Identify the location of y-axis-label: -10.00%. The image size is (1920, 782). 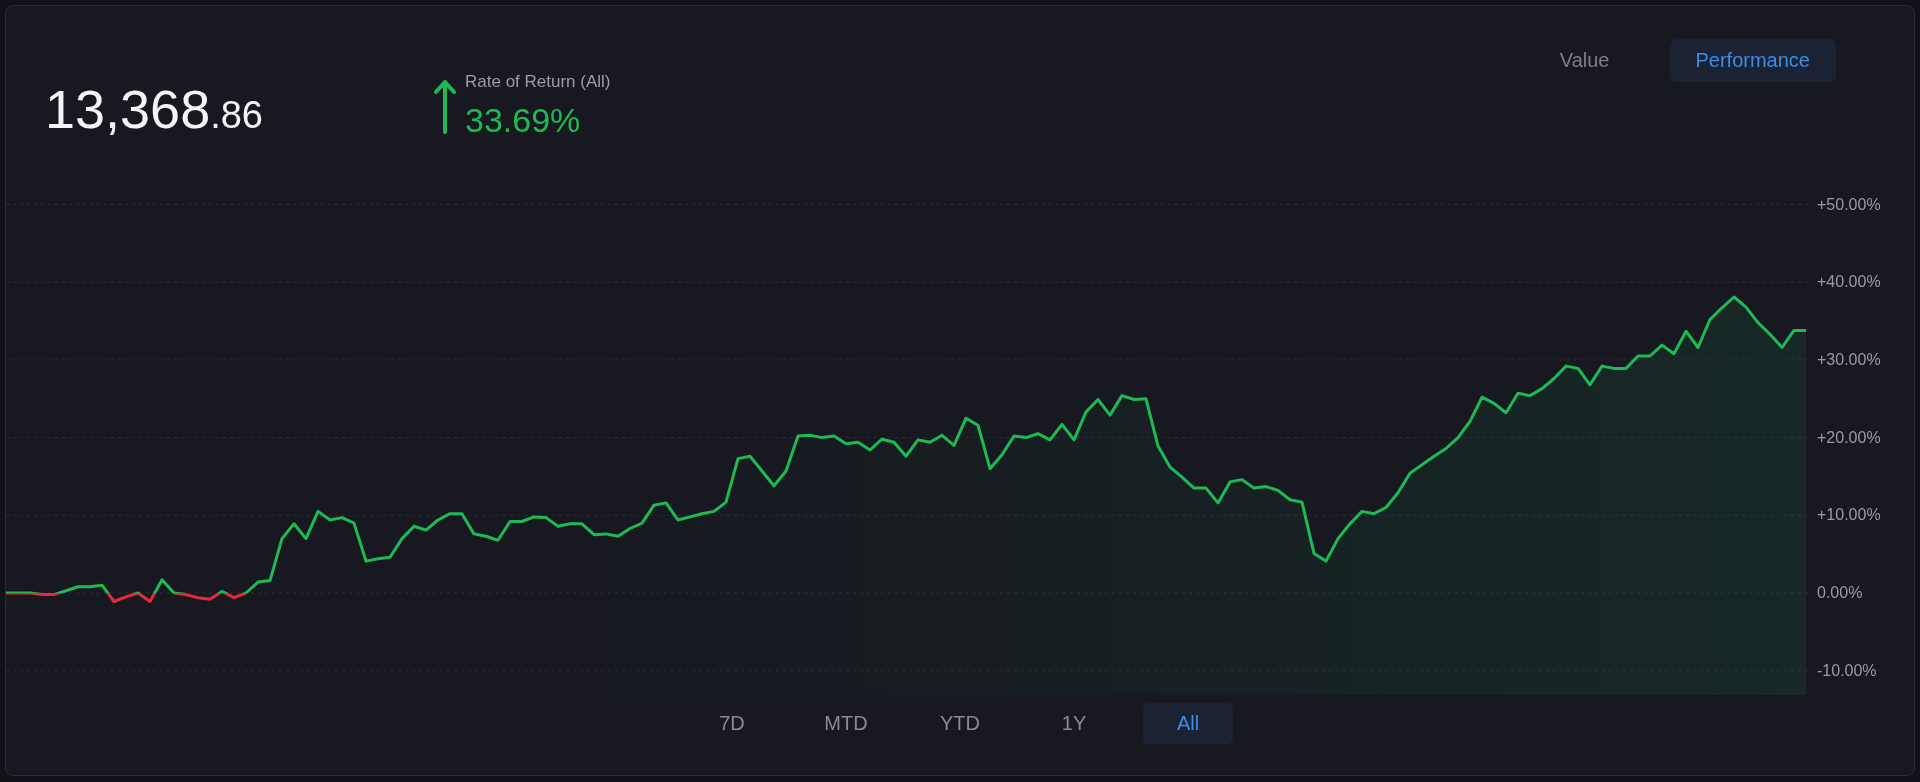
(1847, 670).